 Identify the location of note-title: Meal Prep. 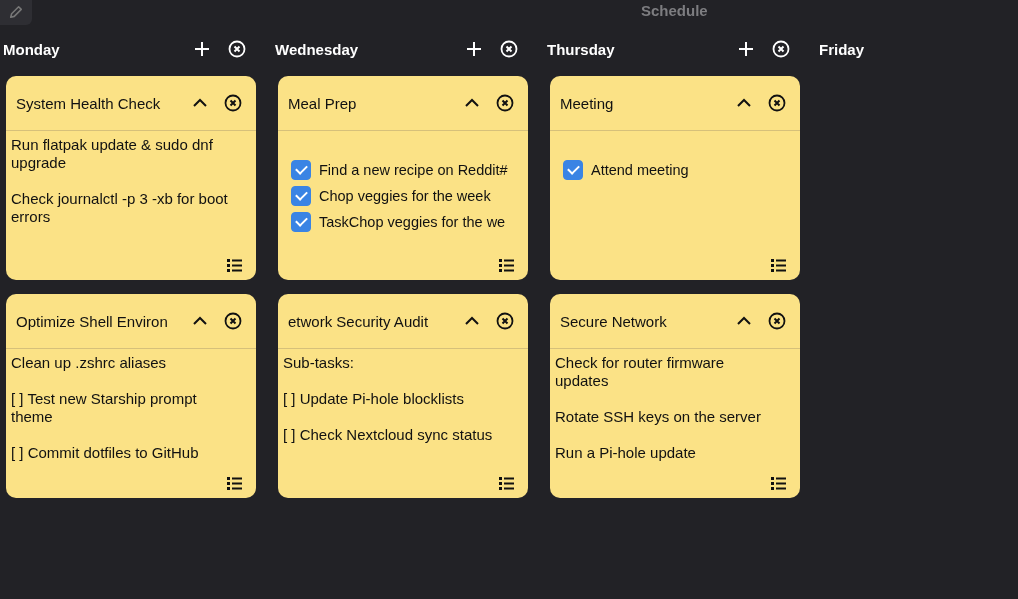
(323, 103).